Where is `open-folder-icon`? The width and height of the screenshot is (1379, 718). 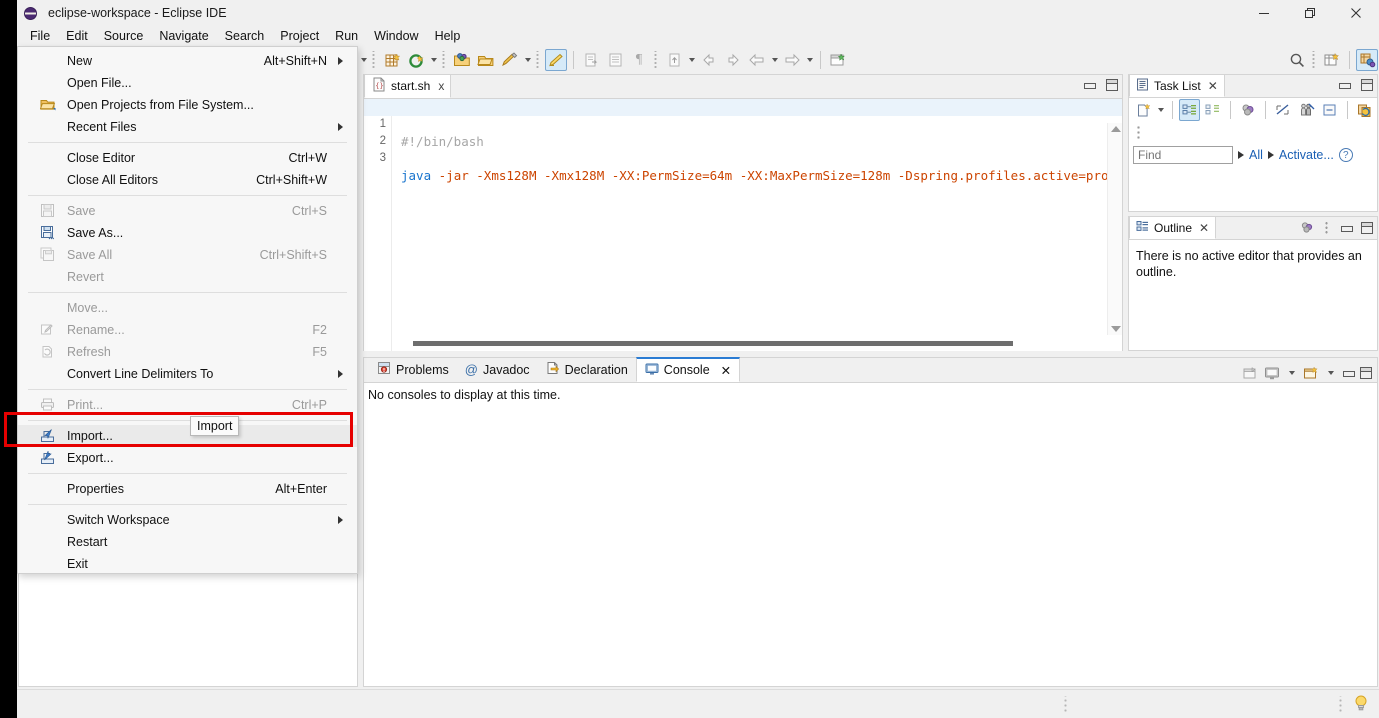
open-folder-icon is located at coordinates (486, 60).